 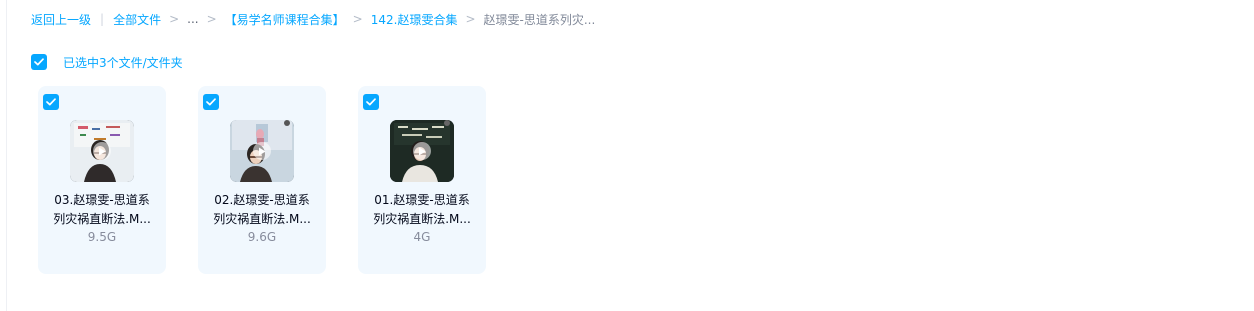 What do you see at coordinates (61, 19) in the screenshot?
I see `breadcrumb-back-link: 返回上一级` at bounding box center [61, 19].